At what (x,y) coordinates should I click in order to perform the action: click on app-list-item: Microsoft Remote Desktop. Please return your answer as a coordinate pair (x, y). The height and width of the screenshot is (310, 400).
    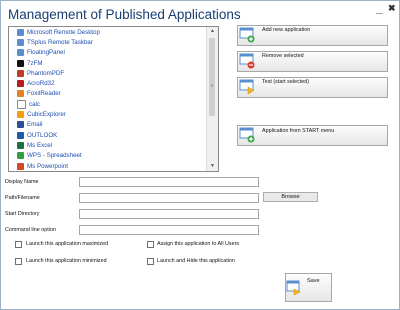
    Looking at the image, I should click on (107, 32).